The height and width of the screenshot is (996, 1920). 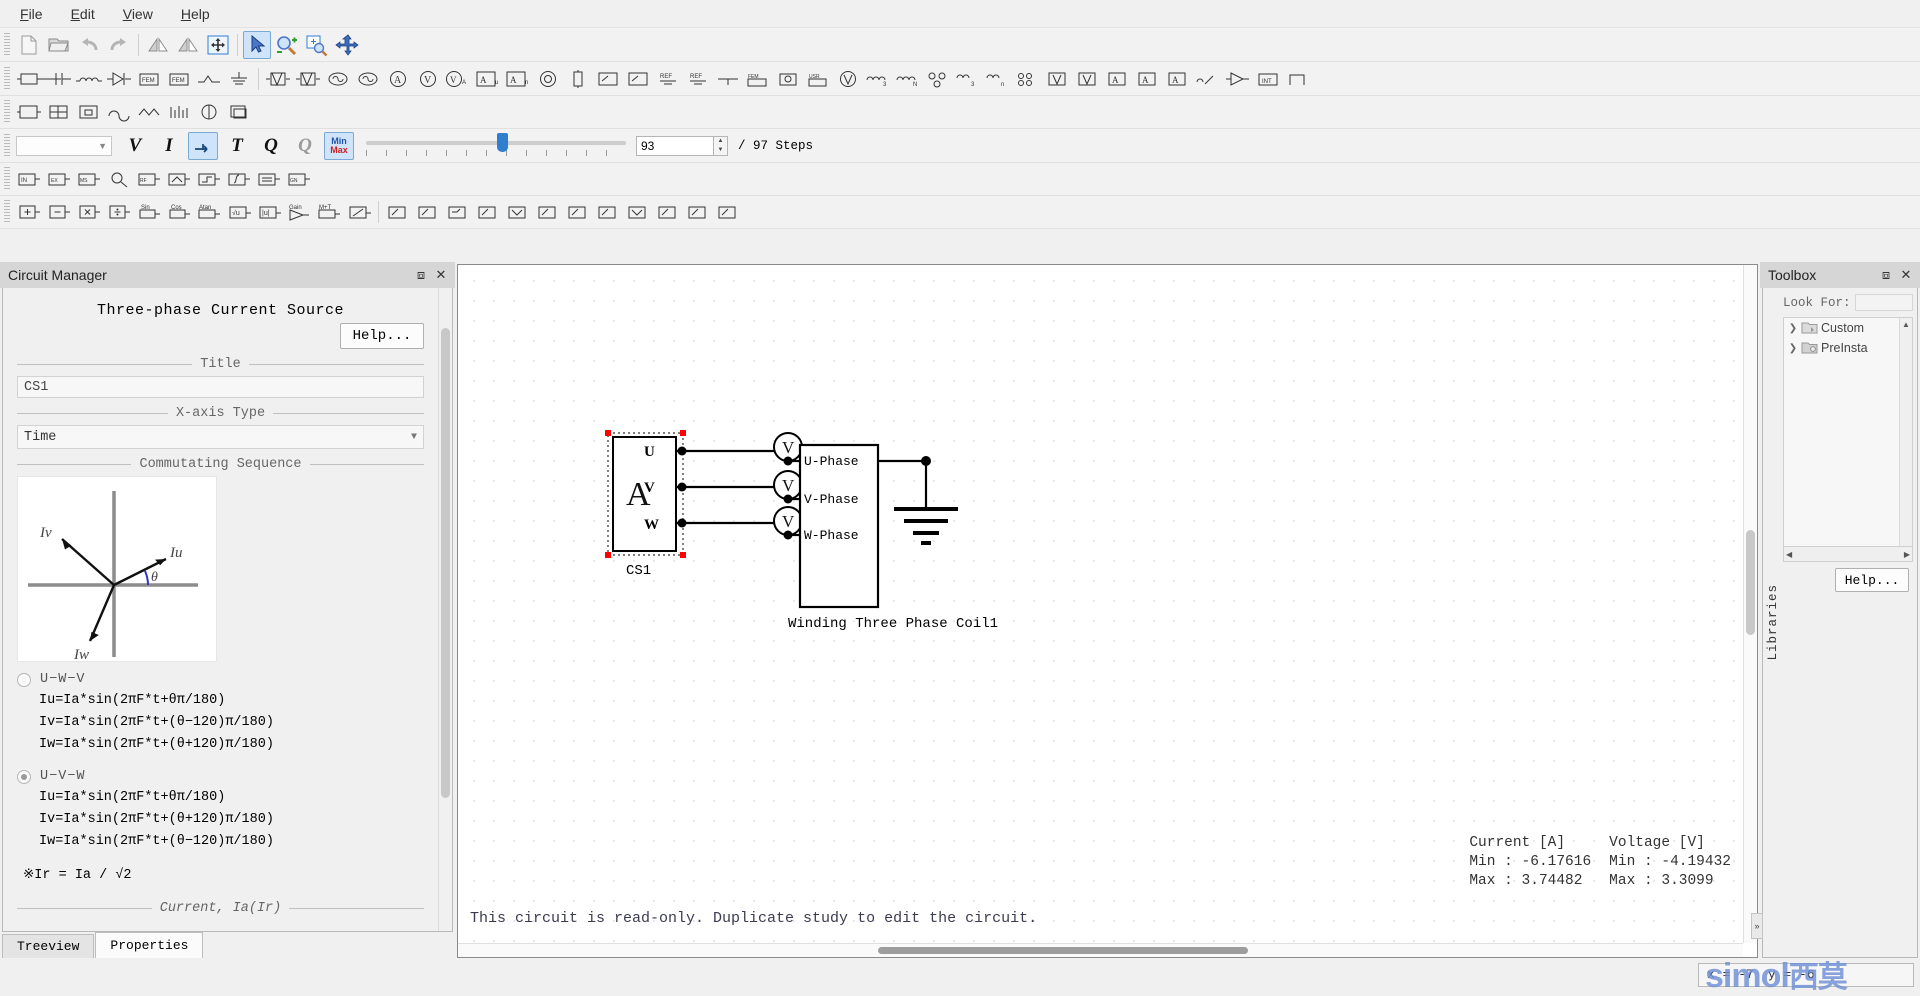 I want to click on ac-source-alt-icon, so click(x=368, y=79).